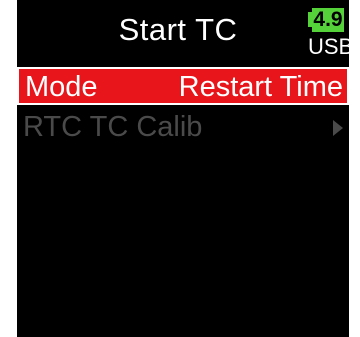 The image size is (360, 337). What do you see at coordinates (328, 46) in the screenshot?
I see `power-source-label: USB` at bounding box center [328, 46].